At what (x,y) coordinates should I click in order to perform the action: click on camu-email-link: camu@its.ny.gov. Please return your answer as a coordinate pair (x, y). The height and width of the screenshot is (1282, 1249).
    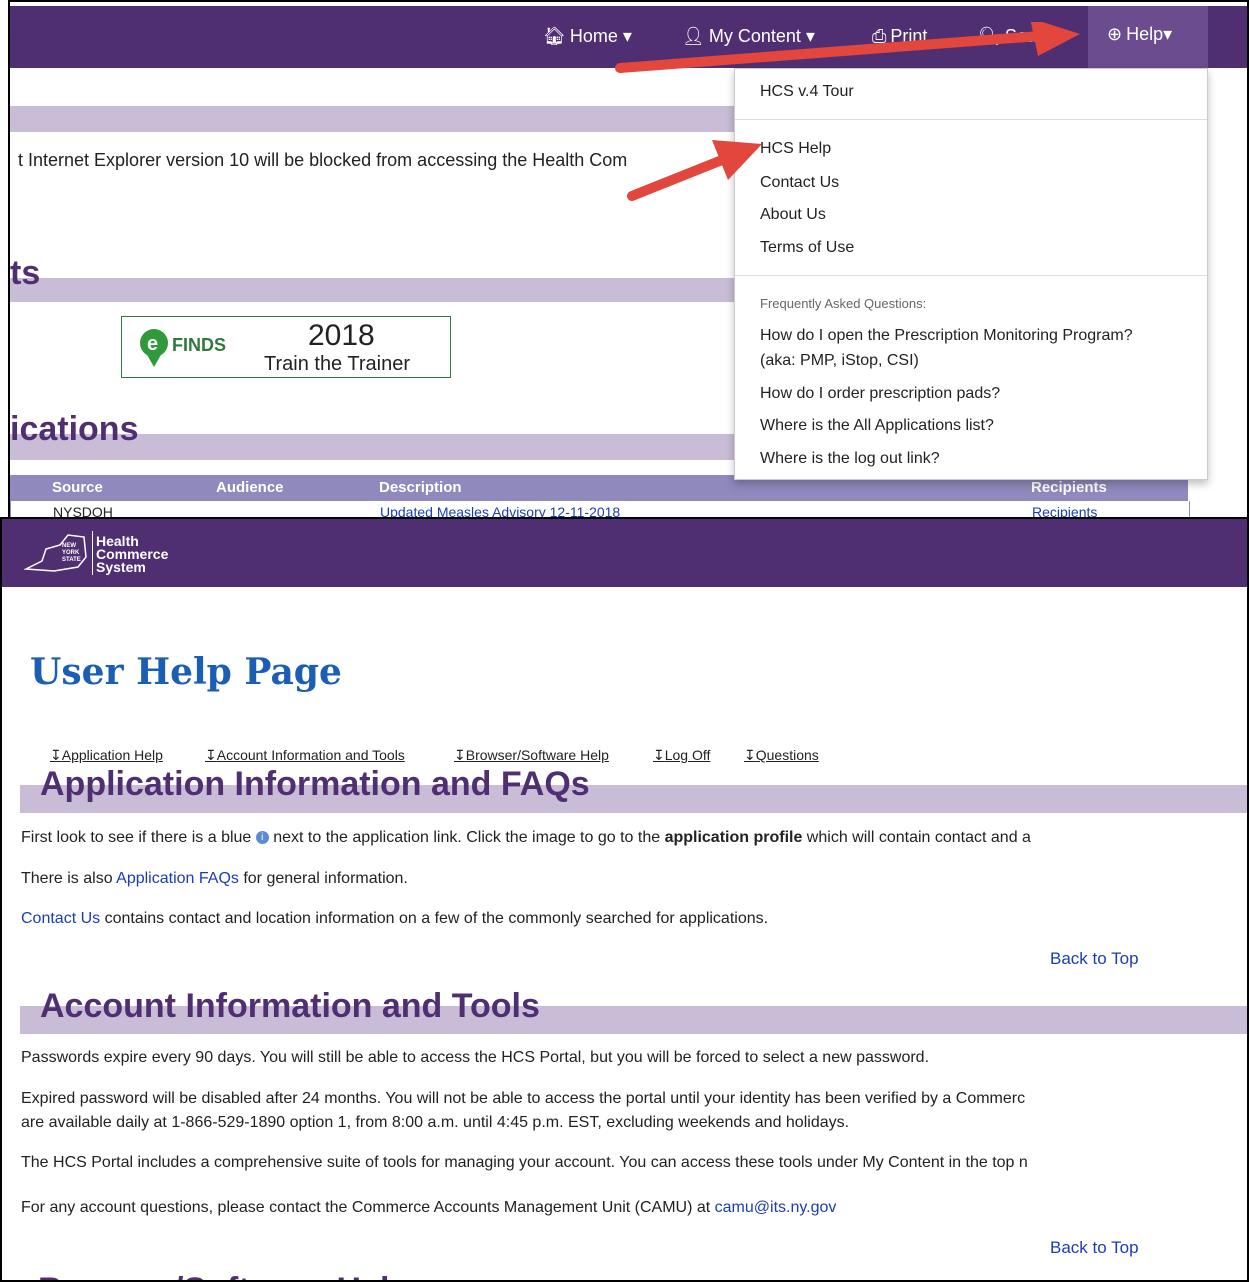
    Looking at the image, I should click on (776, 1207).